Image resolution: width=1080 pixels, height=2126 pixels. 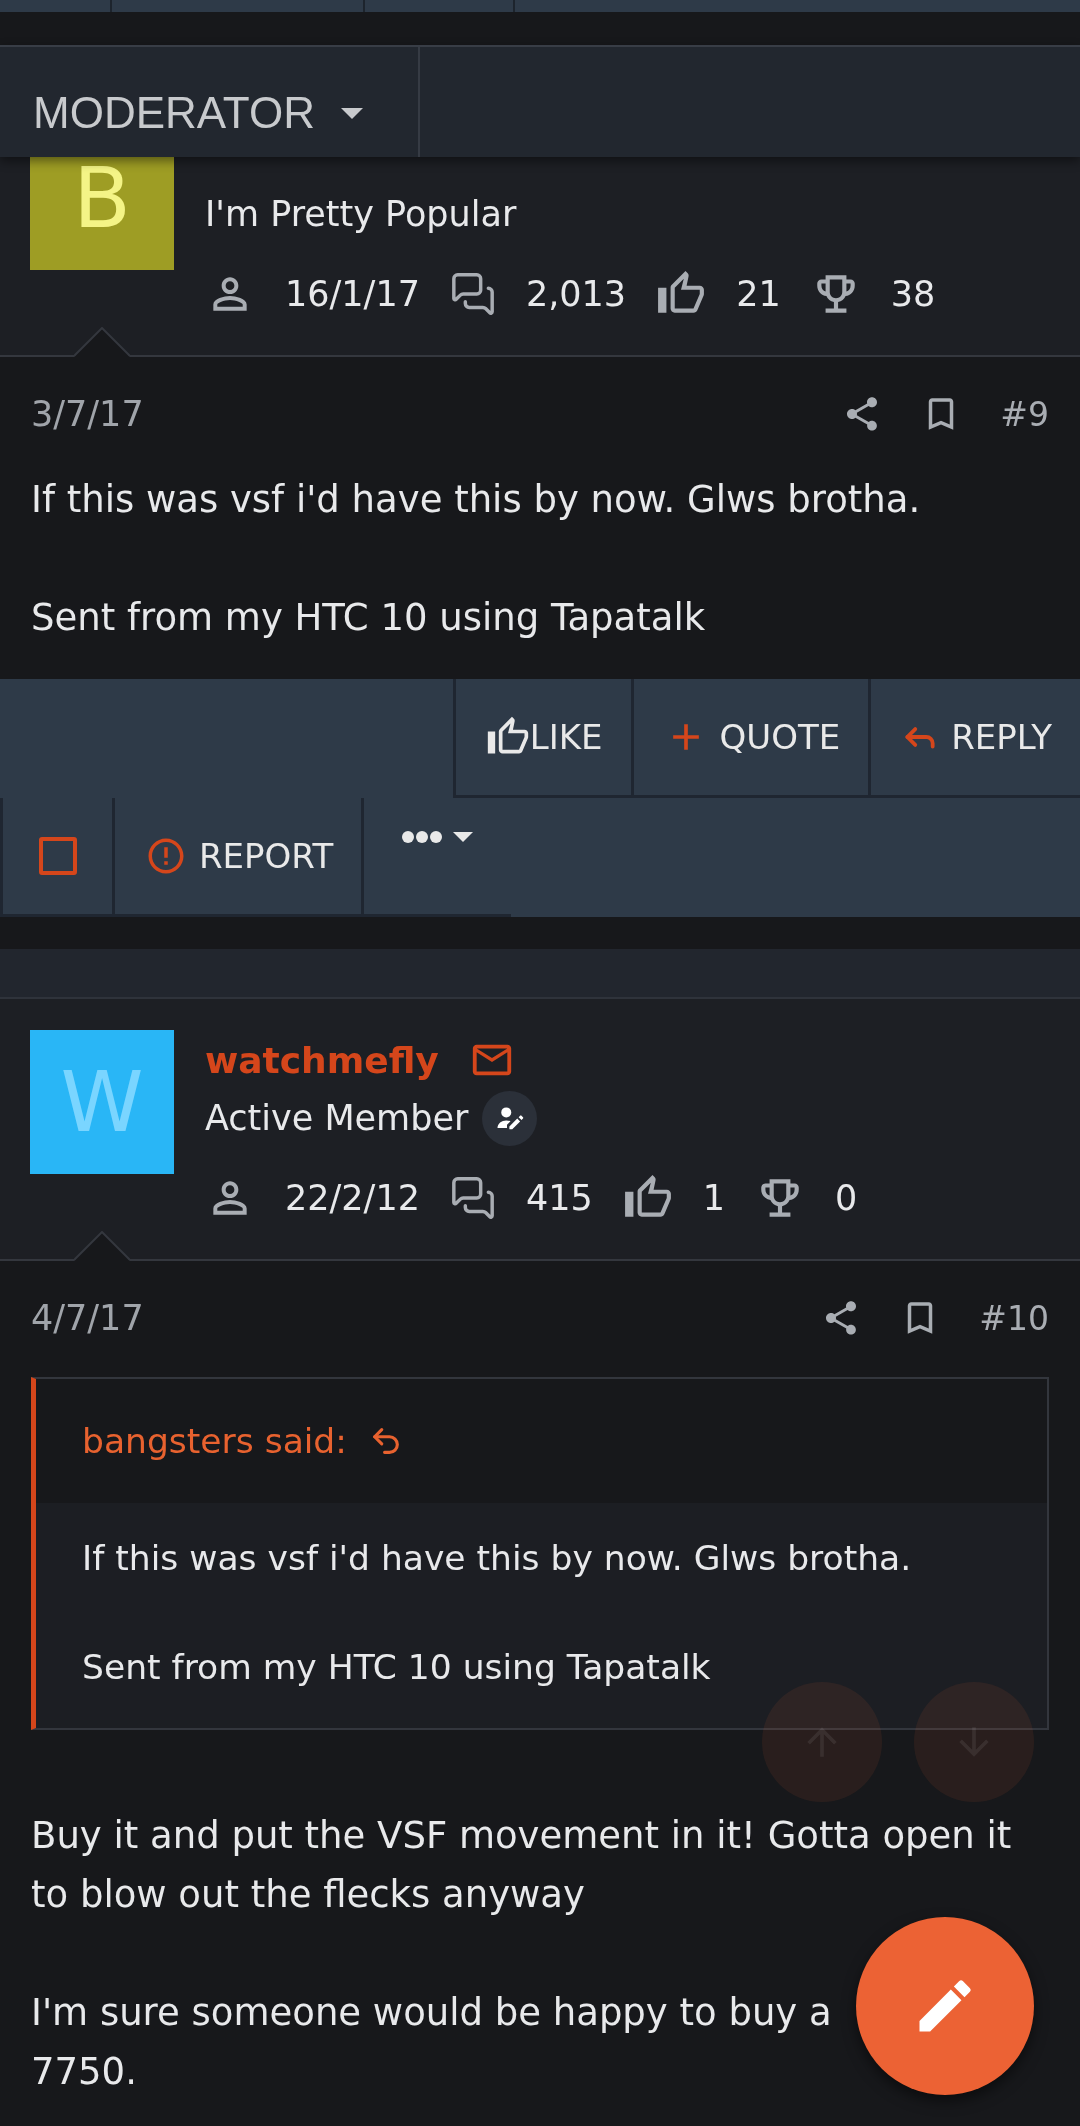 I want to click on stat-value: 16/1/17, so click(x=352, y=294).